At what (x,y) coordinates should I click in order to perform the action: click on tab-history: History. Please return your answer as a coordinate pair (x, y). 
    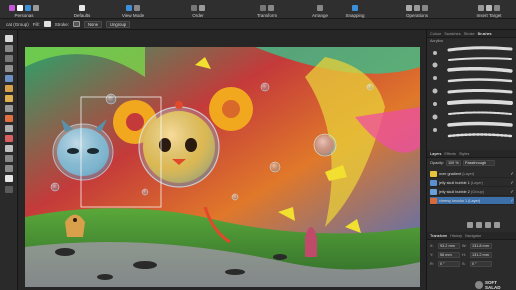
    Looking at the image, I should click on (456, 236).